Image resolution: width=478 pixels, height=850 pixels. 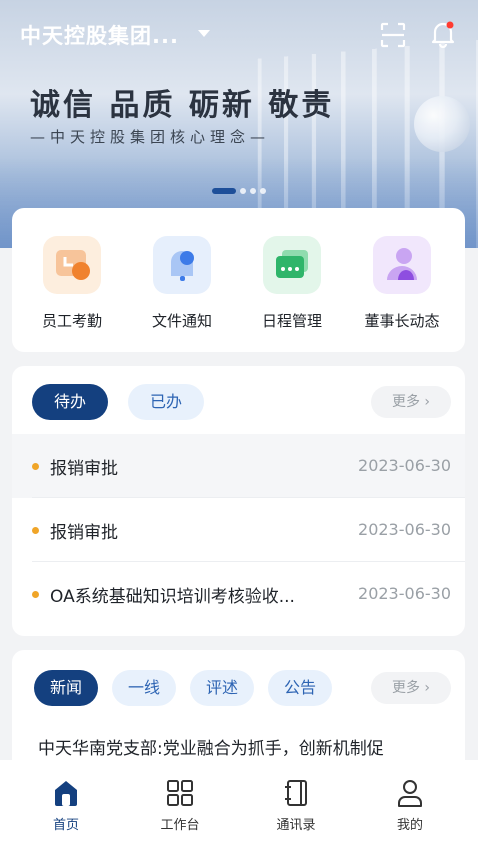 I want to click on todo-tabs: 待办 已办, so click(x=118, y=402).